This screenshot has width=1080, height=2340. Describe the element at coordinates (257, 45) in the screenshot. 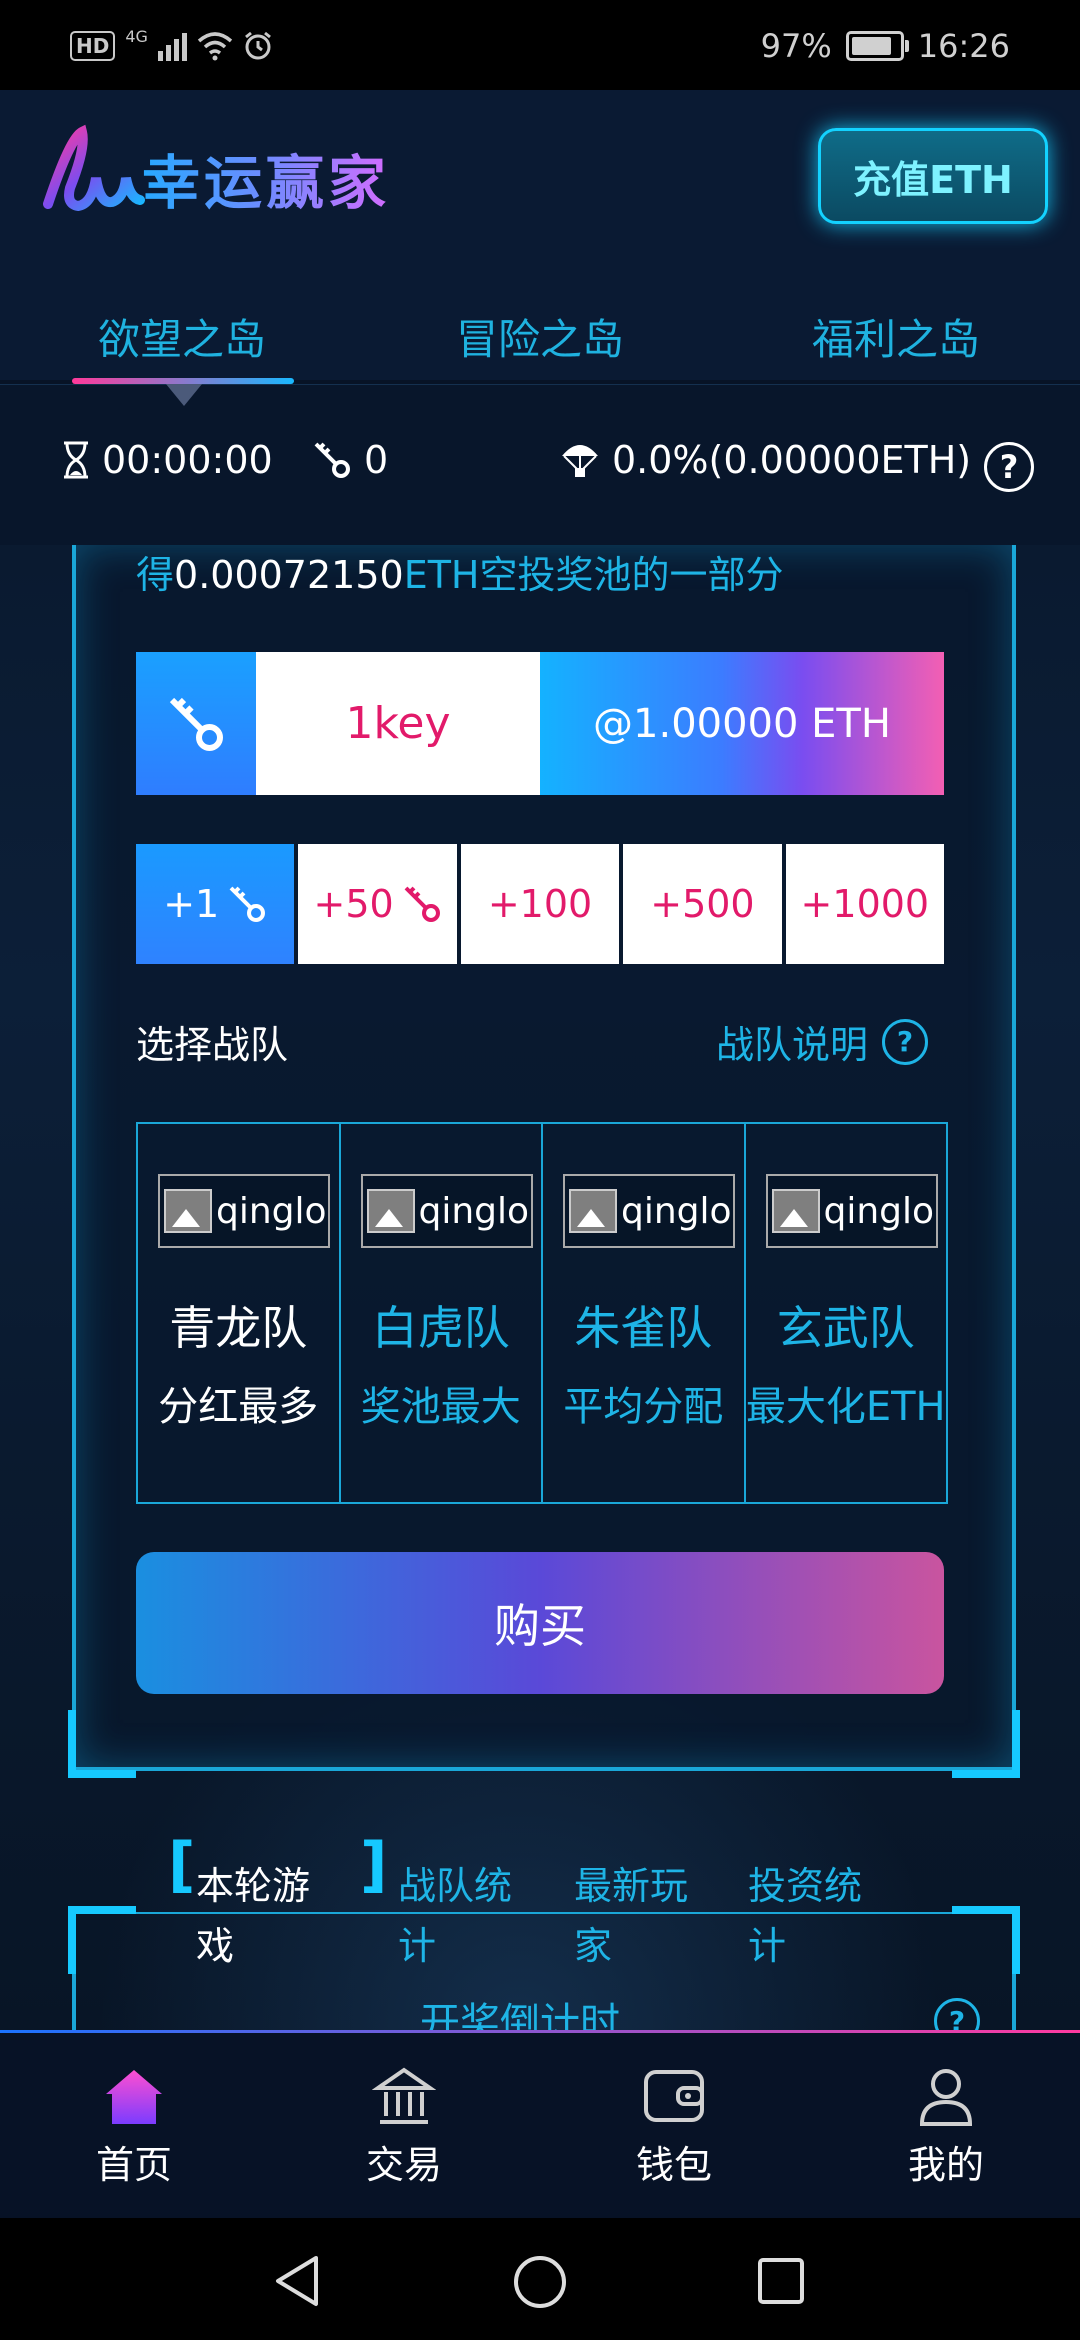

I see `alarm-icon` at that location.